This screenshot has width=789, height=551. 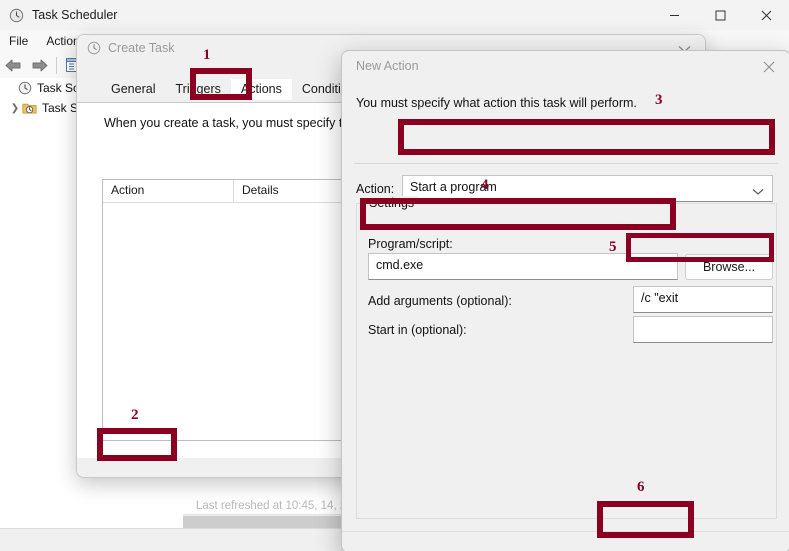 I want to click on window-controls, so click(x=720, y=15).